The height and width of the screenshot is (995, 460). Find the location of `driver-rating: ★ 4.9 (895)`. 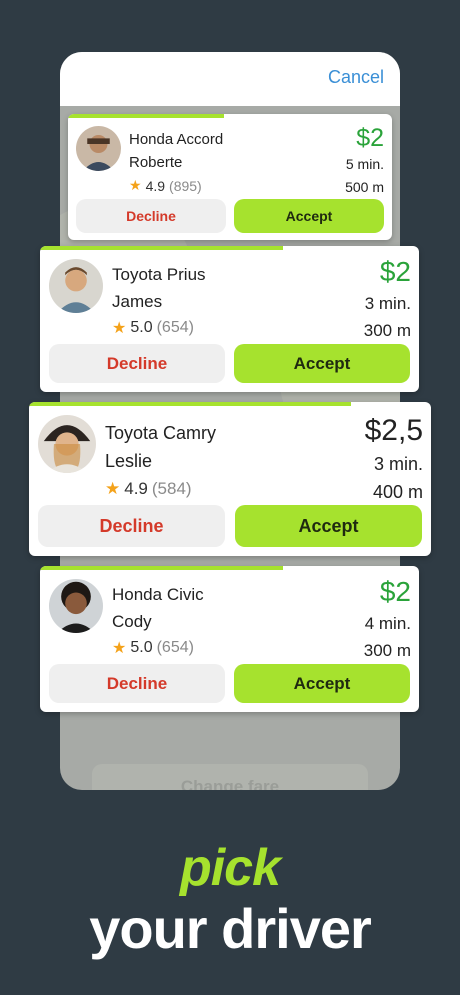

driver-rating: ★ 4.9 (895) is located at coordinates (165, 185).